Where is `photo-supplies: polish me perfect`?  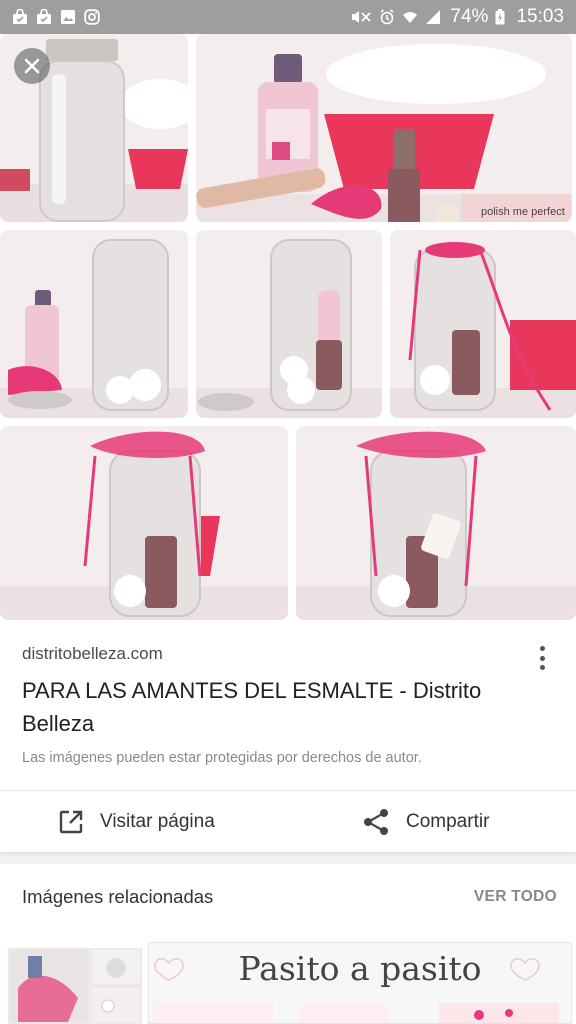
photo-supplies: polish me perfect is located at coordinates (384, 128).